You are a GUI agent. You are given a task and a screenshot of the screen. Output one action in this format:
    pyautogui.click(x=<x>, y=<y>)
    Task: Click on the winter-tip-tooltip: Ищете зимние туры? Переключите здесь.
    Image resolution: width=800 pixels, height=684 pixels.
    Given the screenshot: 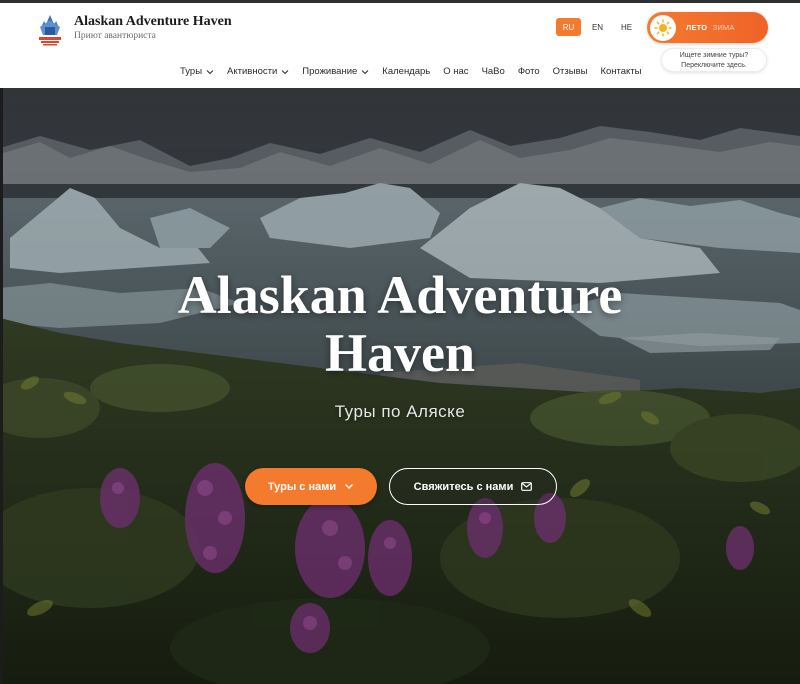 What is the action you would take?
    pyautogui.click(x=714, y=60)
    